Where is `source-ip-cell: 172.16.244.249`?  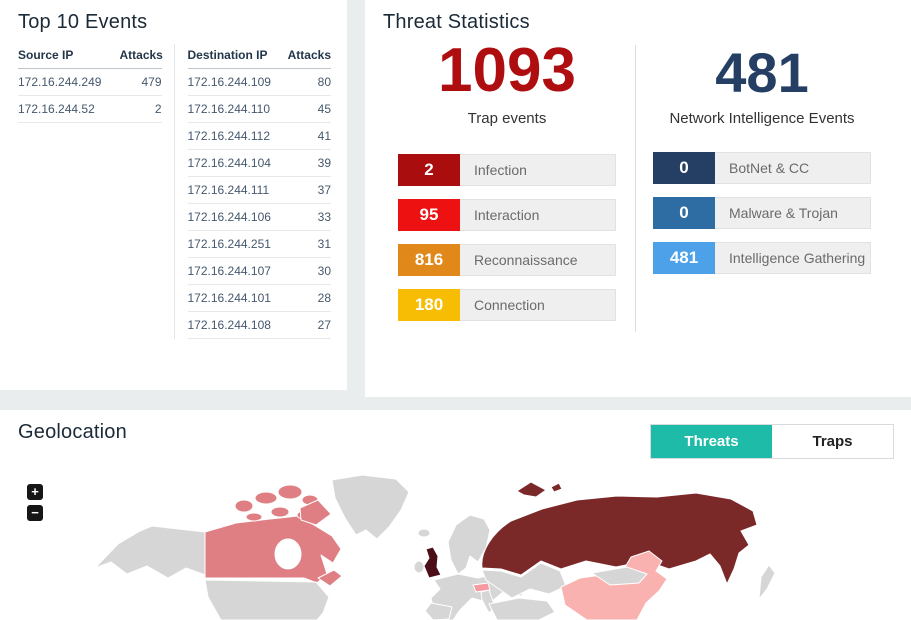
source-ip-cell: 172.16.244.249 is located at coordinates (69, 82).